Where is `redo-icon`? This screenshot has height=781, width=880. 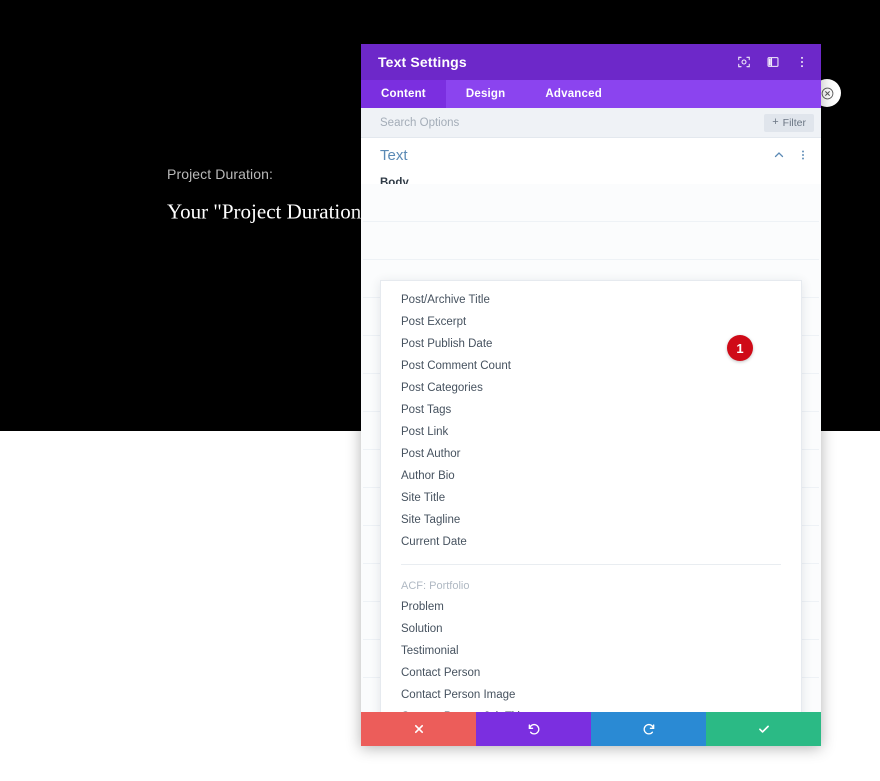
redo-icon is located at coordinates (648, 729).